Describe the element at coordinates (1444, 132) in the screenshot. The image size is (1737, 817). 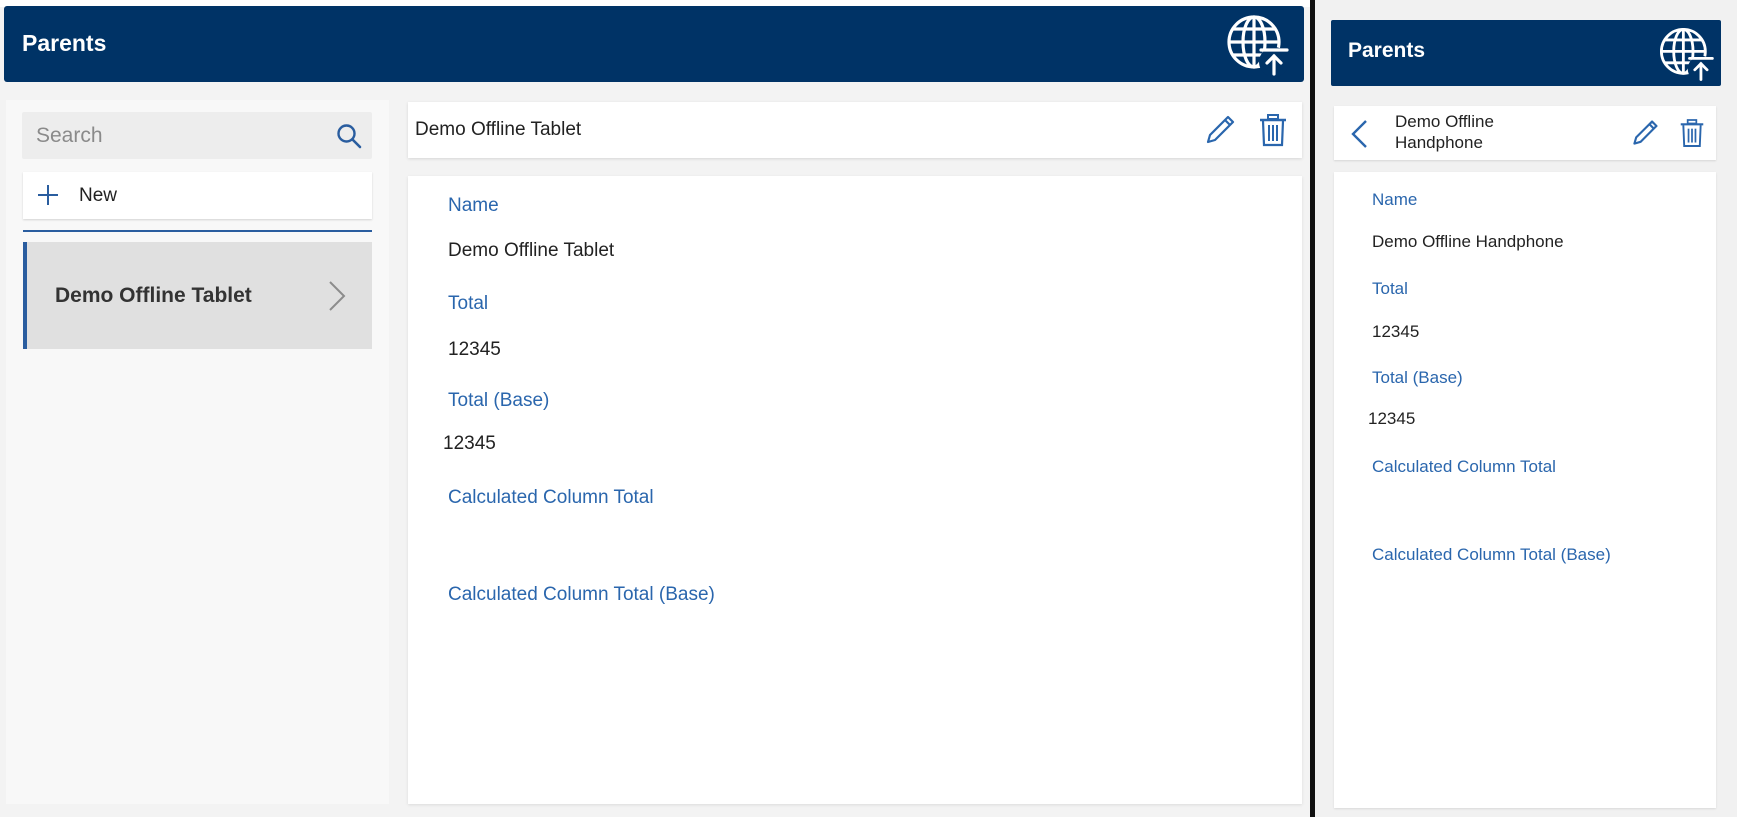
I see `detail-title: Demo Offline Handphone` at that location.